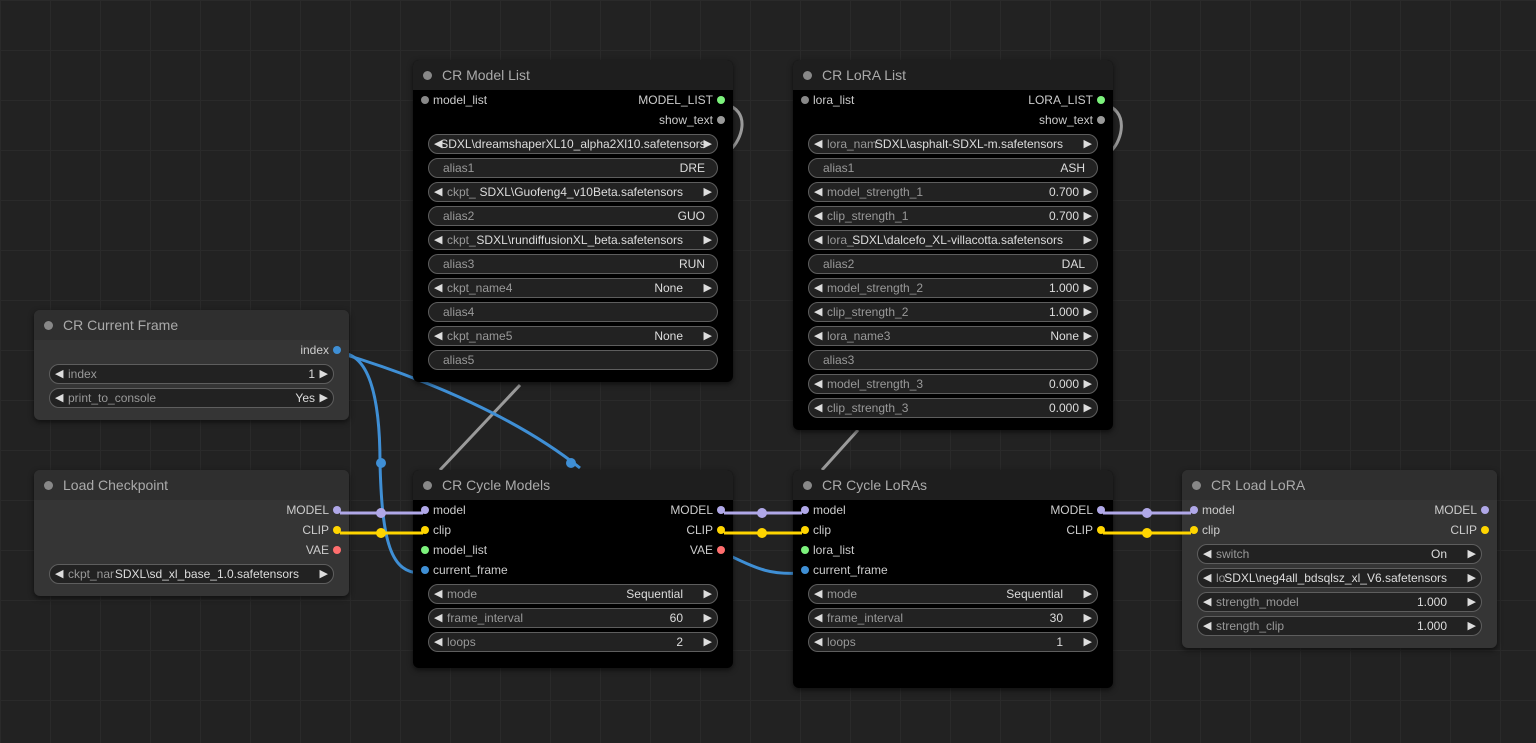 The image size is (1536, 743). Describe the element at coordinates (1339, 626) in the screenshot. I see `widget-strength-clip: ◀ strength_clip 1.000 ▶` at that location.